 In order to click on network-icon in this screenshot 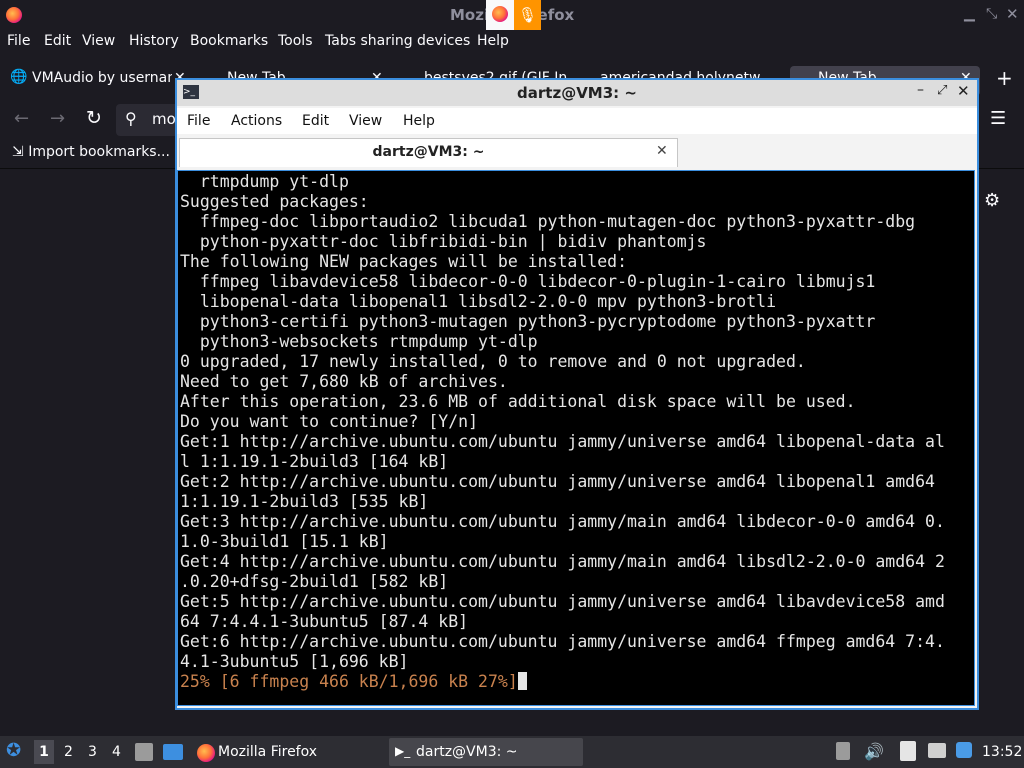, I will do `click(937, 750)`.